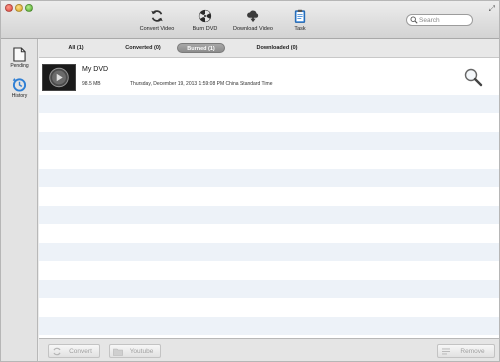  I want to click on burn-dvd-button: Burn DVD, so click(205, 20).